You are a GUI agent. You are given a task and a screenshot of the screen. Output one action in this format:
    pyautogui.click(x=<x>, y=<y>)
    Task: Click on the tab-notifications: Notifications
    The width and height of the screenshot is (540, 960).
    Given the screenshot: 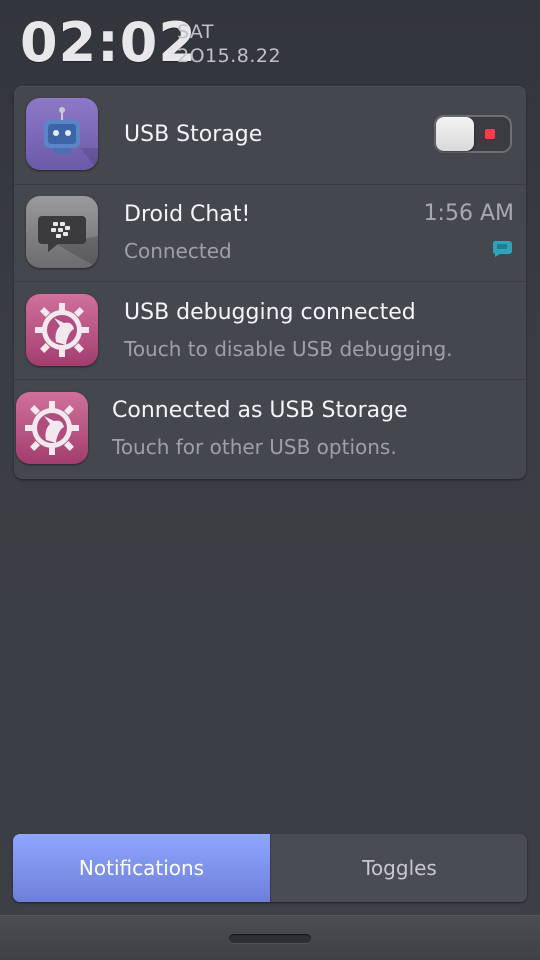 What is the action you would take?
    pyautogui.click(x=141, y=868)
    